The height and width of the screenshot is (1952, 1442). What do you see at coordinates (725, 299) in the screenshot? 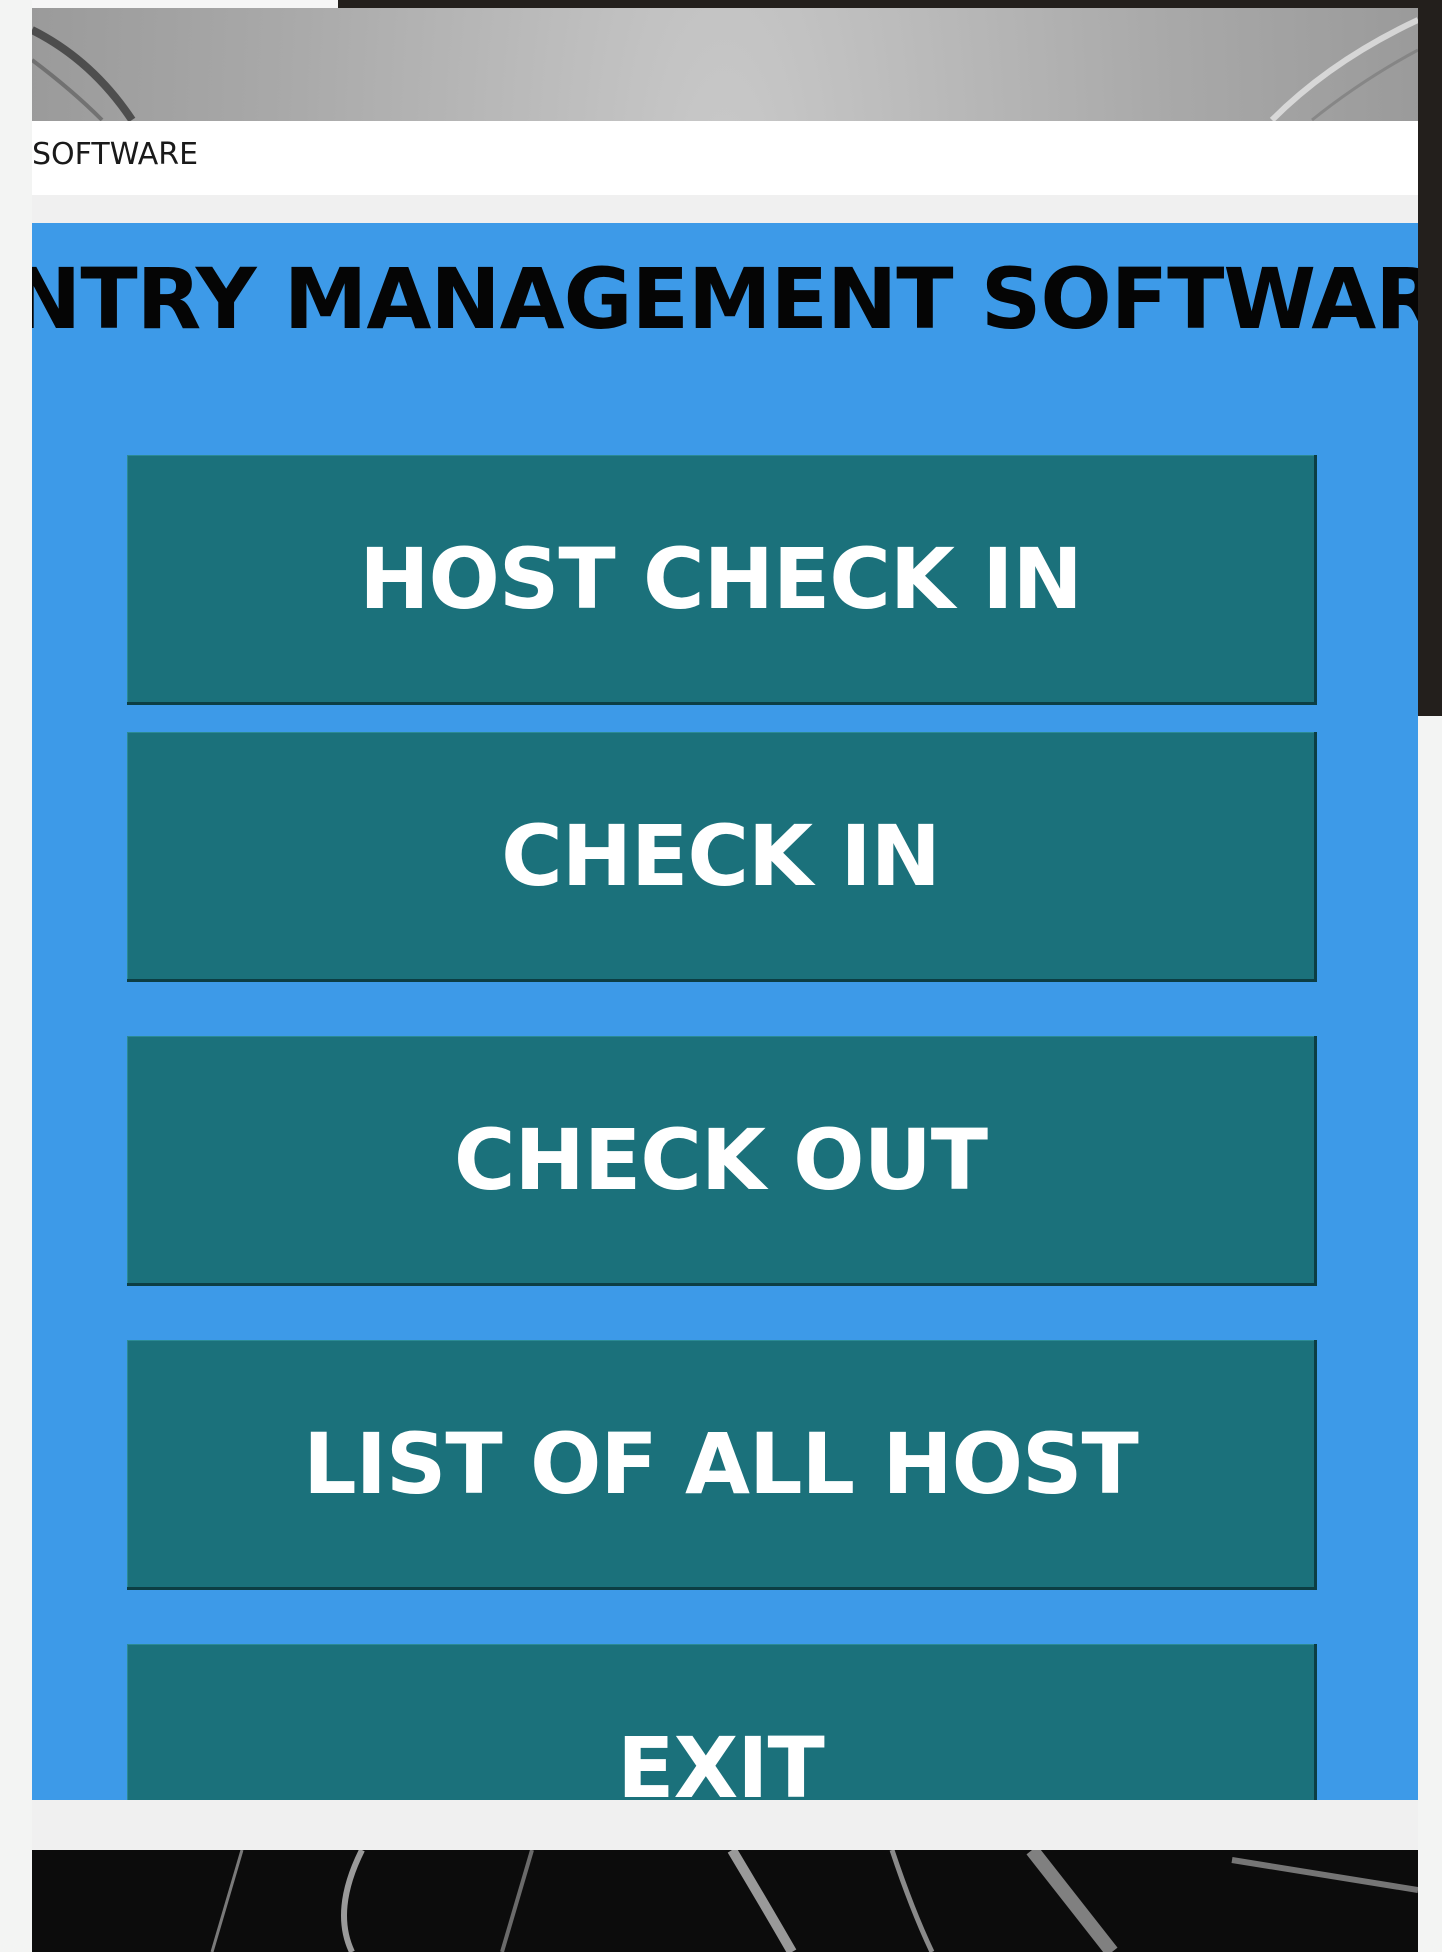
I see `page-title: ENTRY MANAGEMENT SOFTWARE` at bounding box center [725, 299].